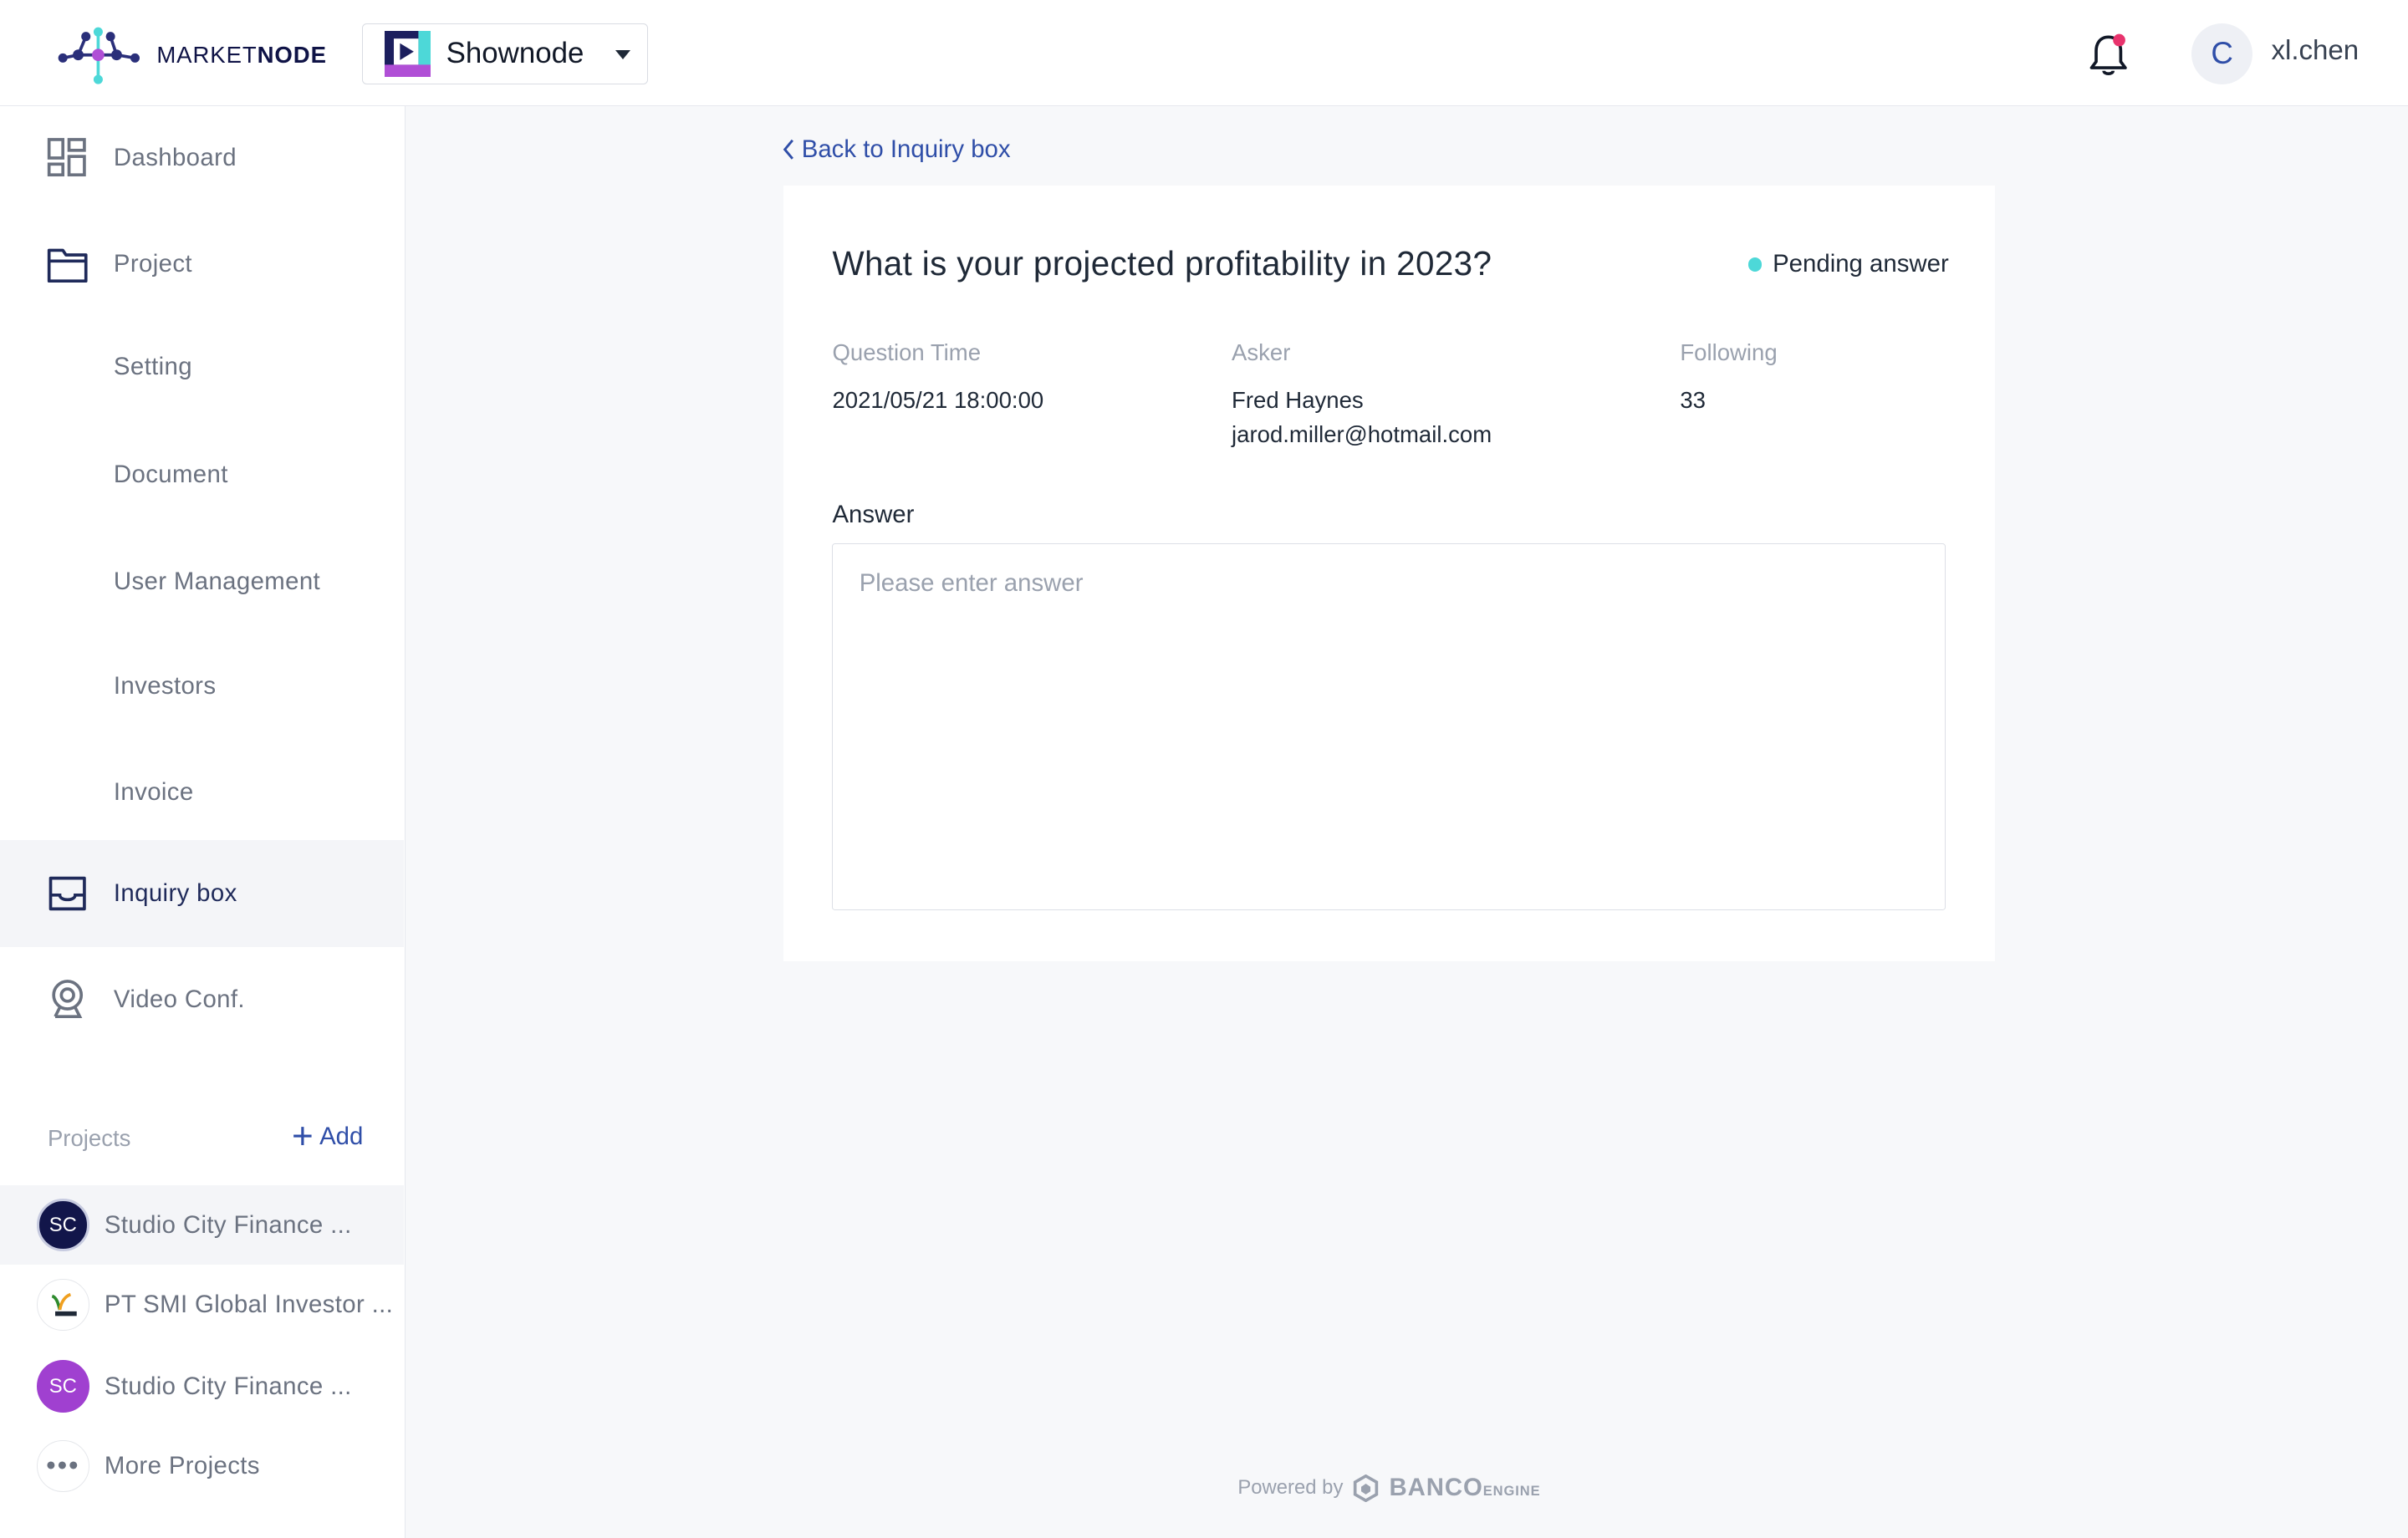  What do you see at coordinates (1729, 352) in the screenshot?
I see `following-label: Following` at bounding box center [1729, 352].